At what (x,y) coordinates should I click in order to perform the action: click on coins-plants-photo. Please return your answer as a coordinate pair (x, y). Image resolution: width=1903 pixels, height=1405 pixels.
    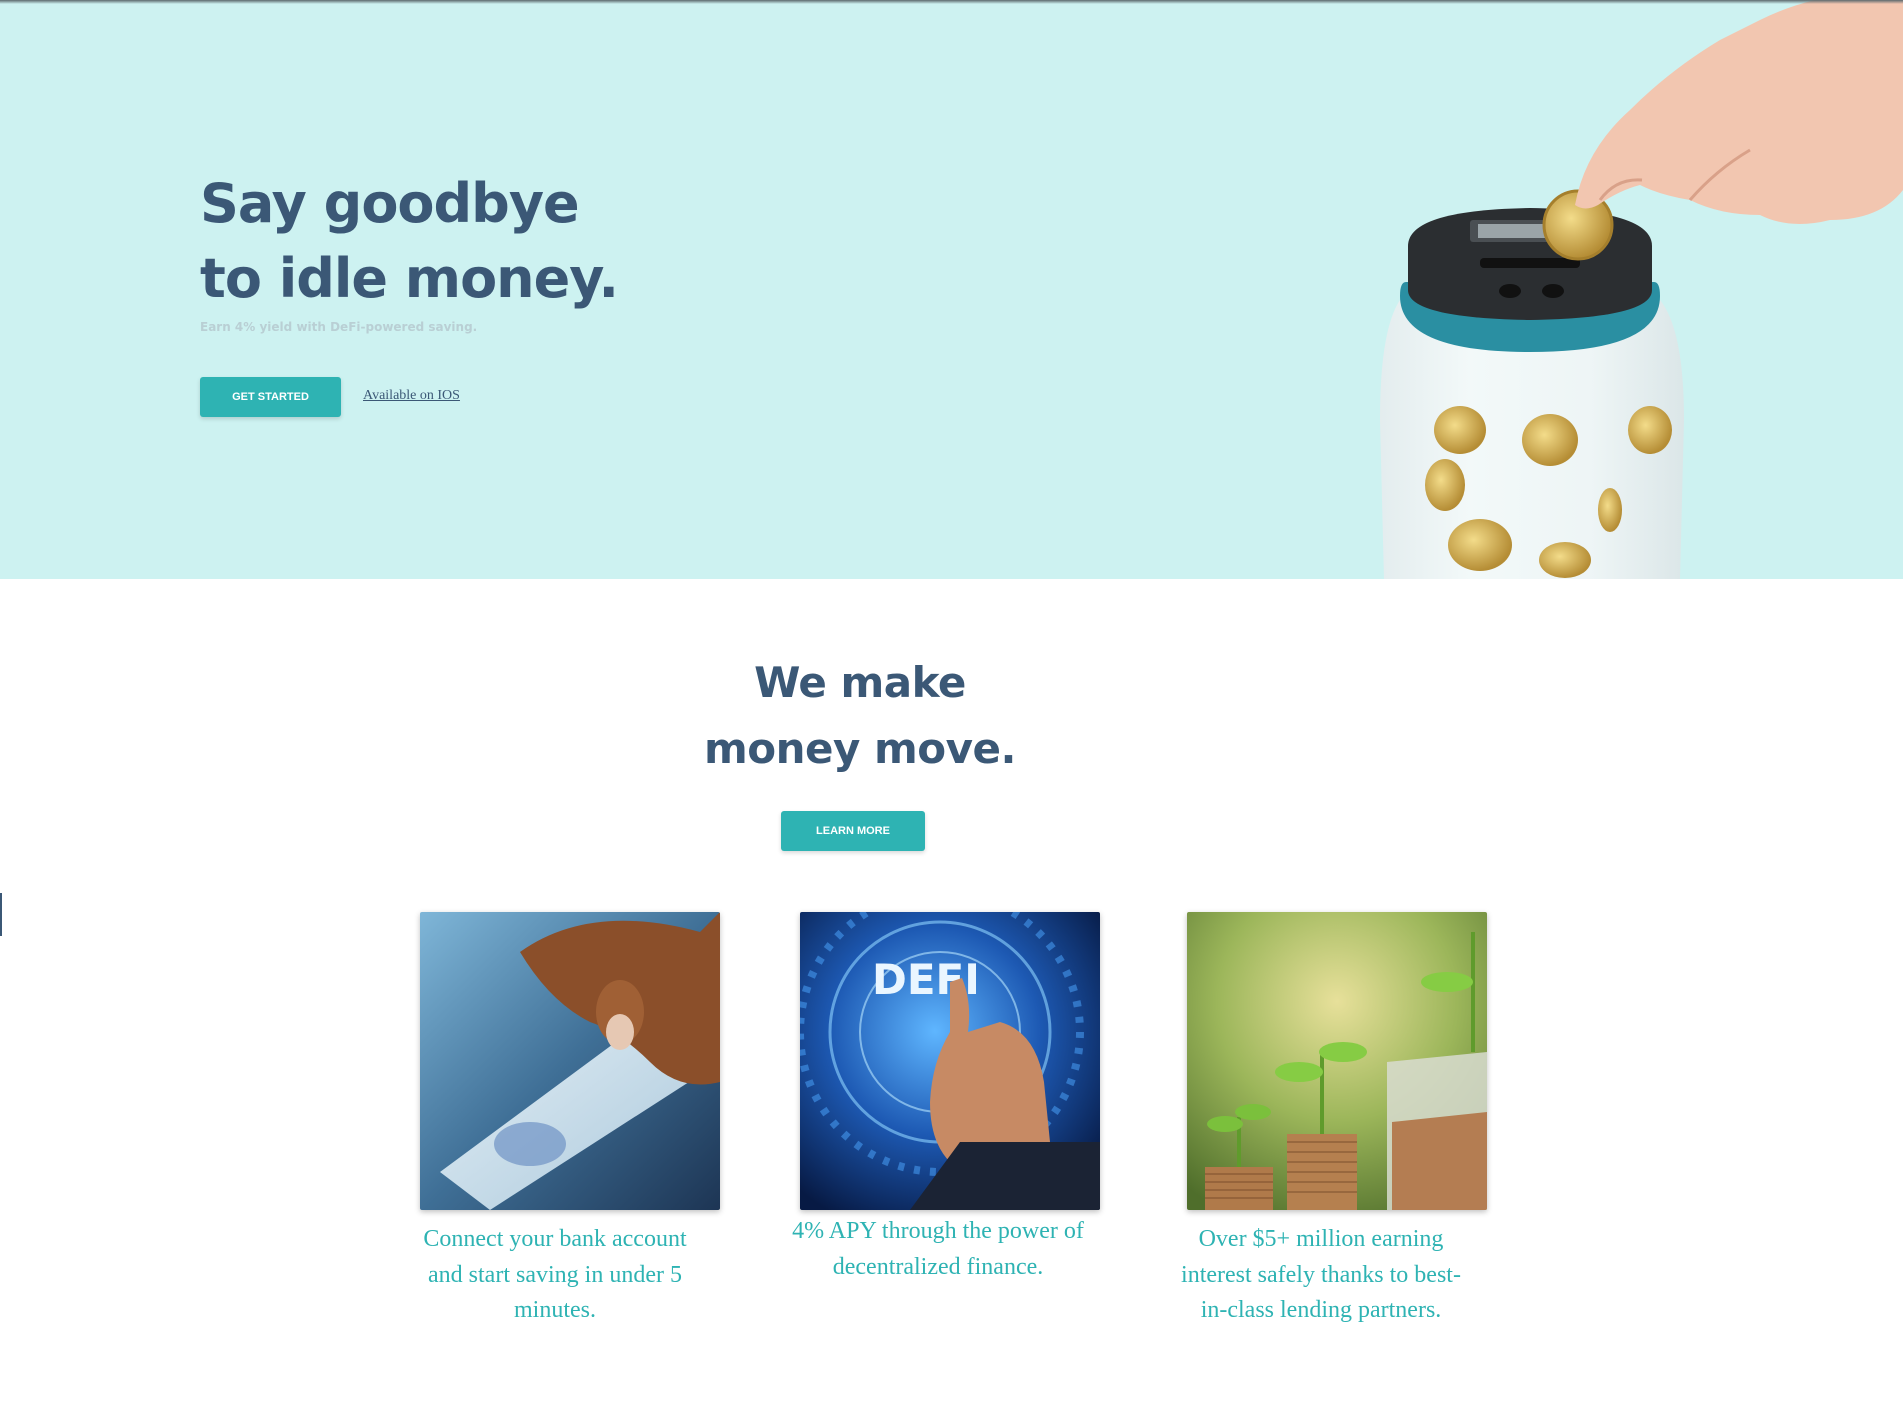
    Looking at the image, I should click on (1337, 1061).